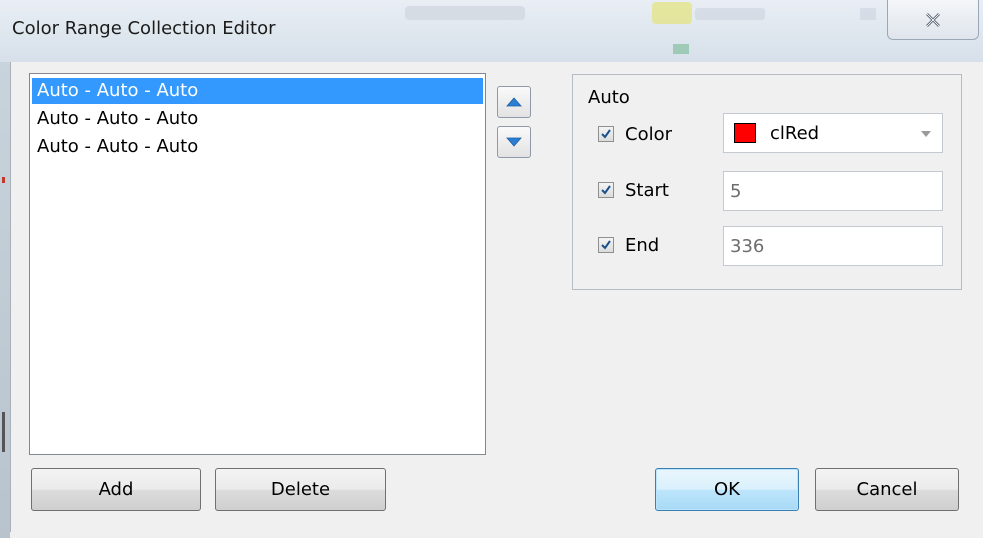  Describe the element at coordinates (648, 134) in the screenshot. I see `color-label: Color` at that location.